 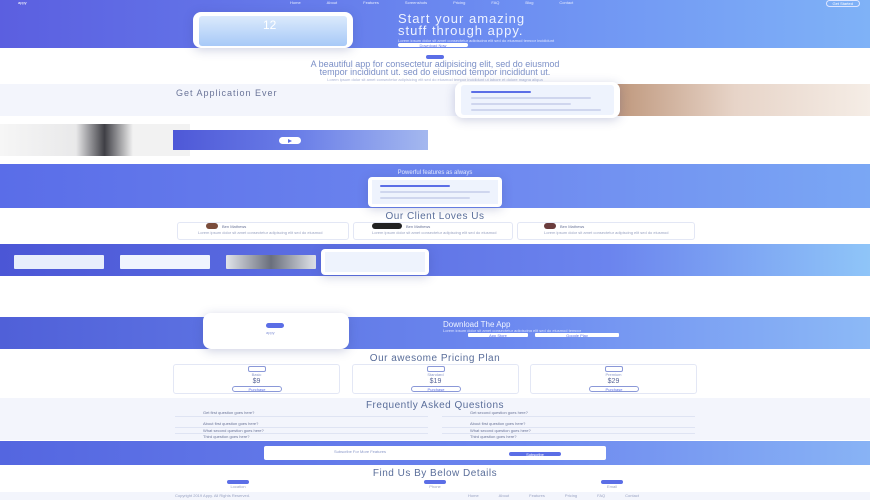 I want to click on subscribe-button: Subscribe, so click(x=535, y=454).